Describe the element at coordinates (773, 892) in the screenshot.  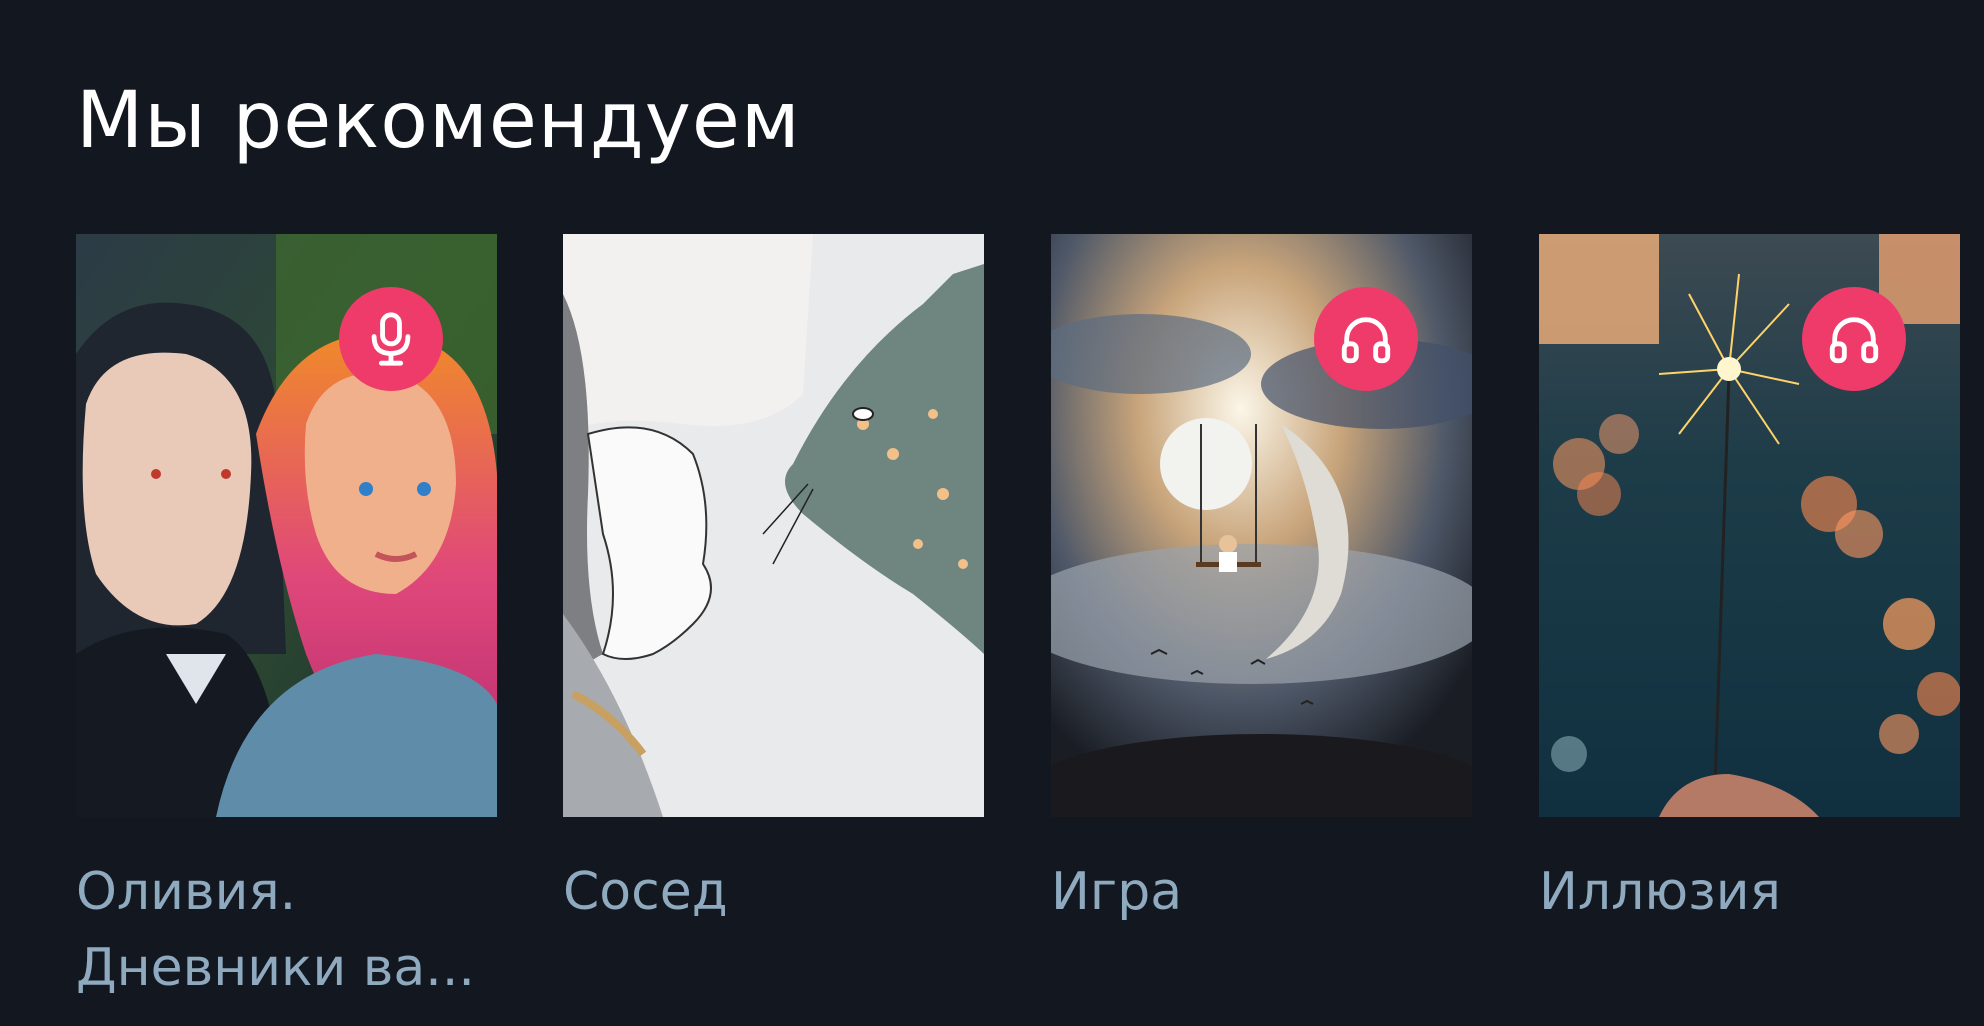
I see `book-title: Сосед` at that location.